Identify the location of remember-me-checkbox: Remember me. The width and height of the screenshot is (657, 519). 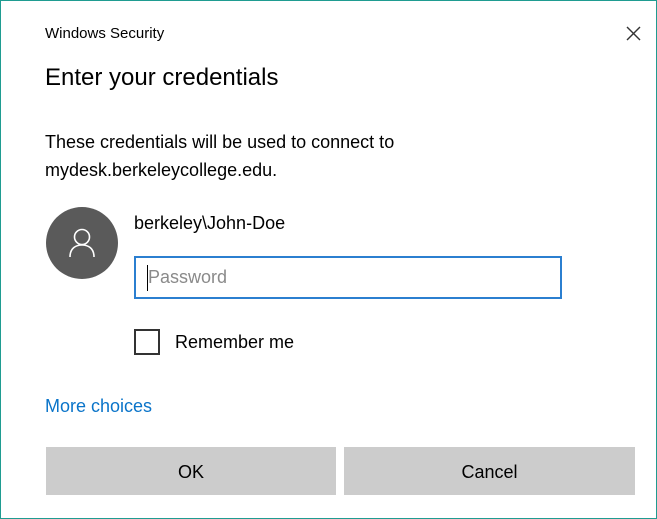
(214, 342).